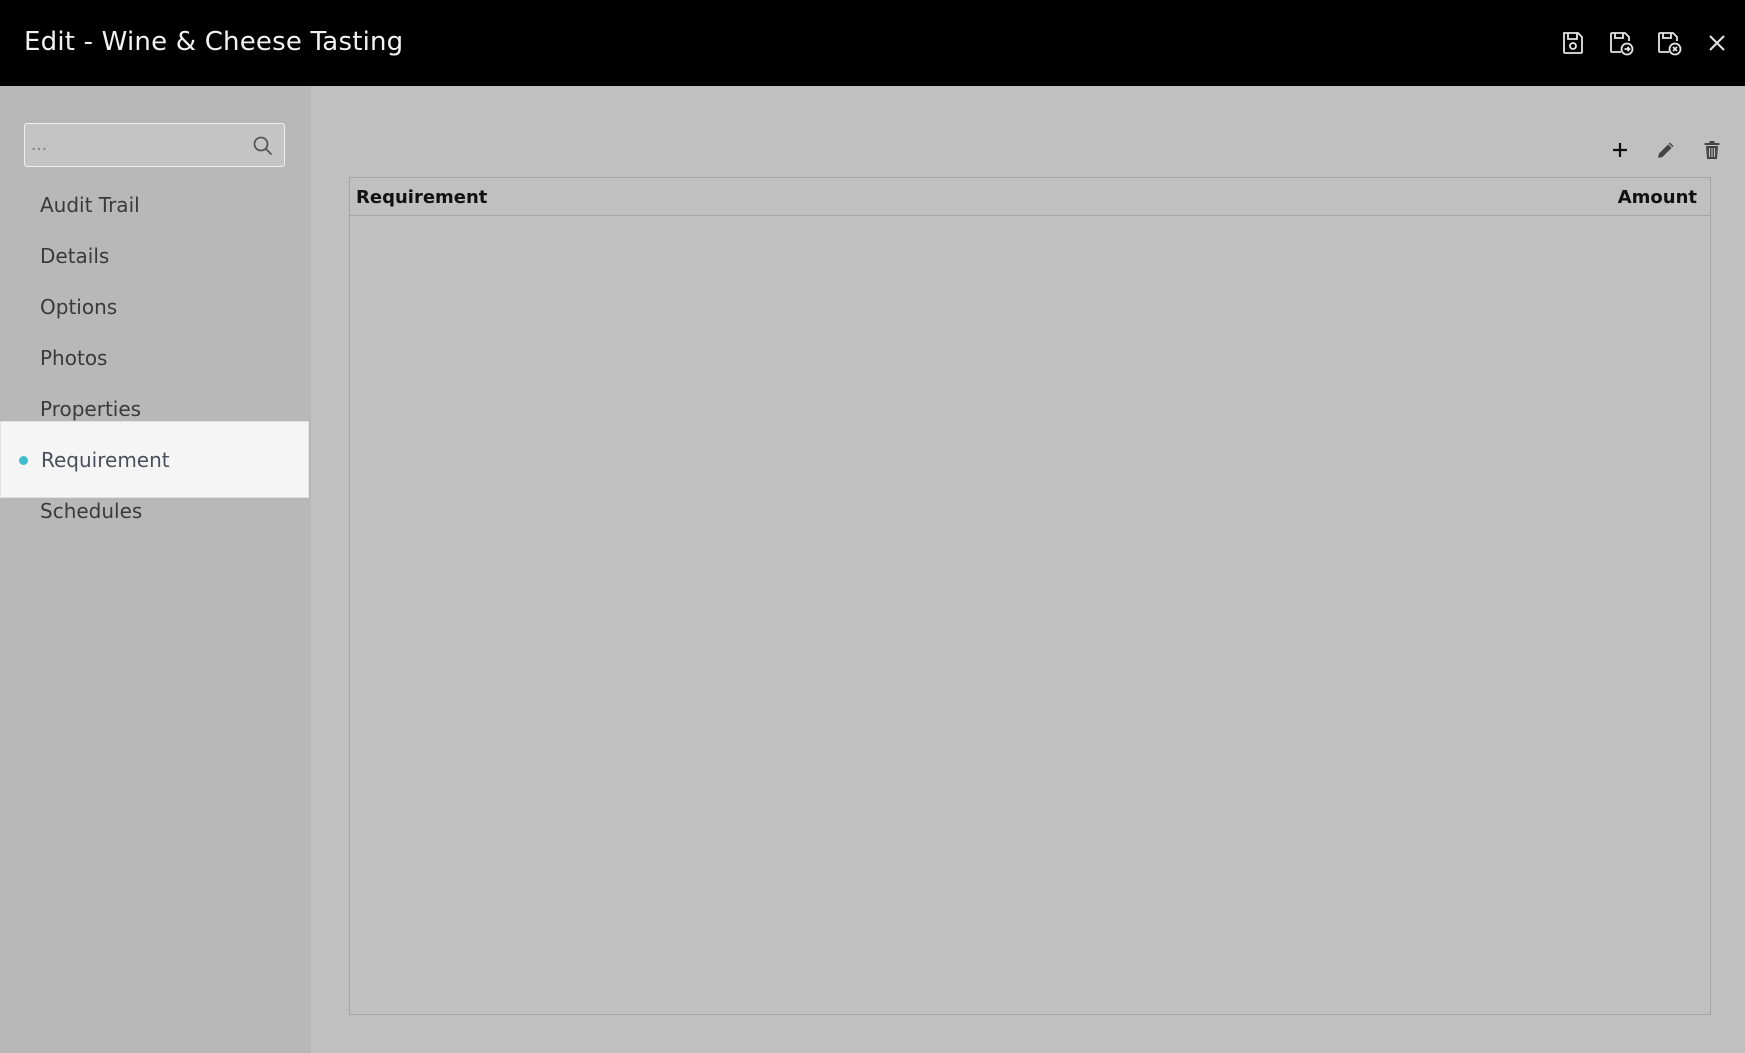 This screenshot has width=1745, height=1053. What do you see at coordinates (105, 459) in the screenshot?
I see `sidebar-item-label: Requirement` at bounding box center [105, 459].